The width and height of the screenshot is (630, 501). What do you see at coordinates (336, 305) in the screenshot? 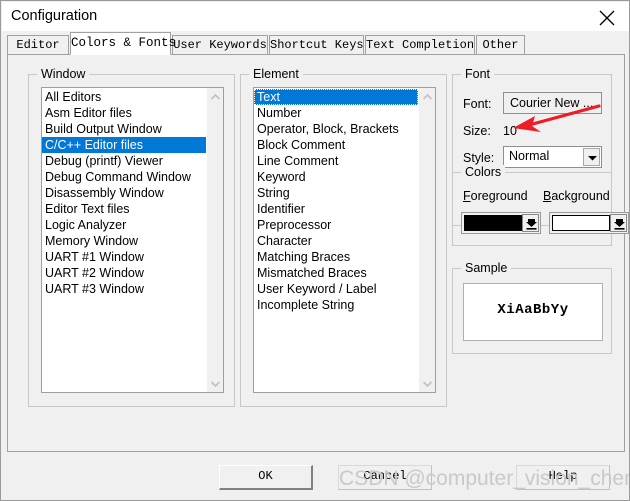
I see `list-item: Incomplete String` at bounding box center [336, 305].